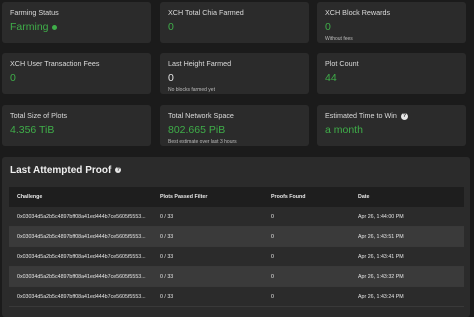 The height and width of the screenshot is (317, 474). I want to click on card-label-text: Estimated Time to Win, so click(361, 115).